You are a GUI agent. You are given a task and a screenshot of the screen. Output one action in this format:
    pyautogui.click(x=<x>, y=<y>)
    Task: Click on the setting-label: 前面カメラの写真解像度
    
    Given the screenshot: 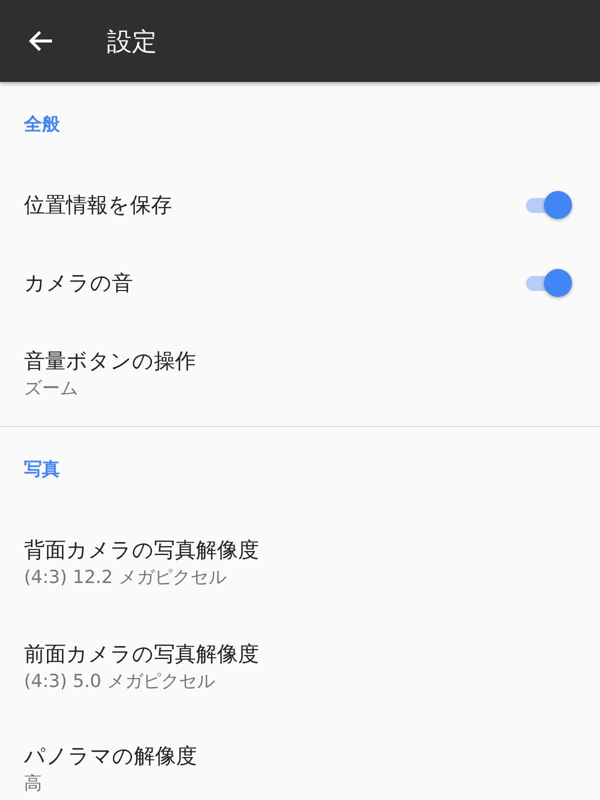 What is the action you would take?
    pyautogui.click(x=142, y=654)
    